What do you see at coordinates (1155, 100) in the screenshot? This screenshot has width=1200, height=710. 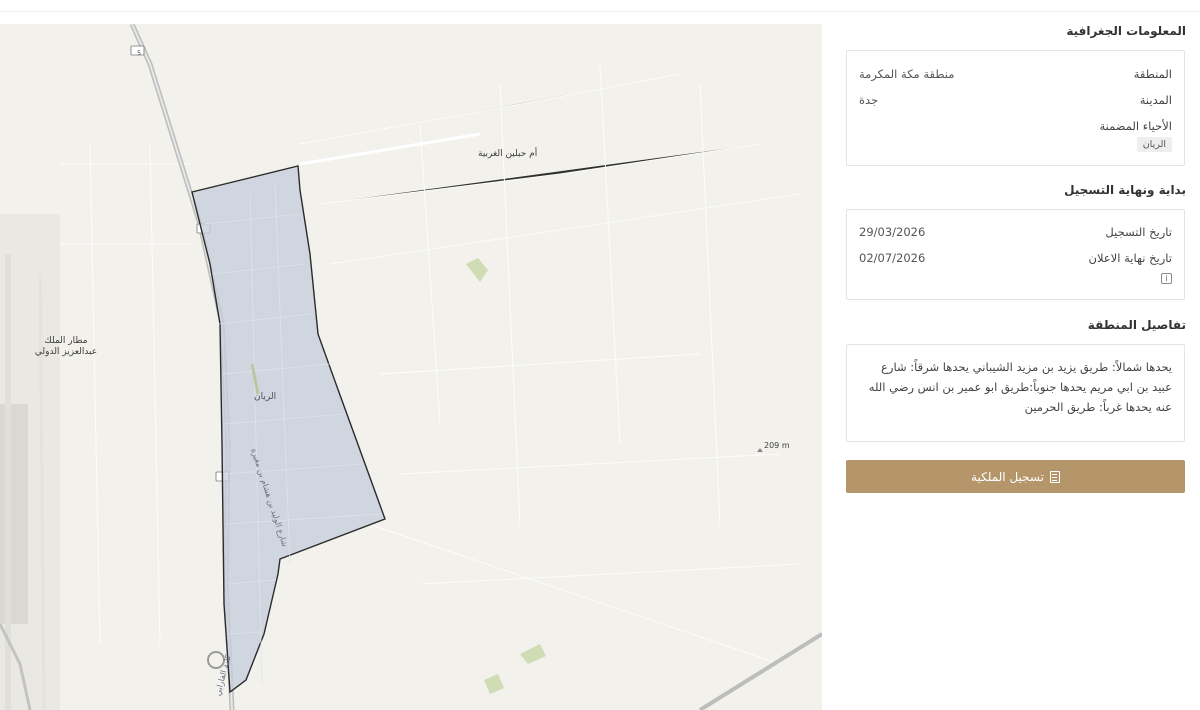 I see `city-label: المدينة` at bounding box center [1155, 100].